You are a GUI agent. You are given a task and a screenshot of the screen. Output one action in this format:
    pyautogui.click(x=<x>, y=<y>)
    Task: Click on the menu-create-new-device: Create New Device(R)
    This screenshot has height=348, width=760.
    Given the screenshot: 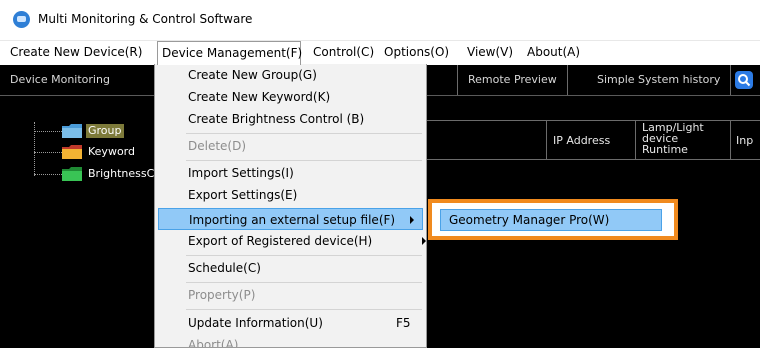 What is the action you would take?
    pyautogui.click(x=76, y=52)
    